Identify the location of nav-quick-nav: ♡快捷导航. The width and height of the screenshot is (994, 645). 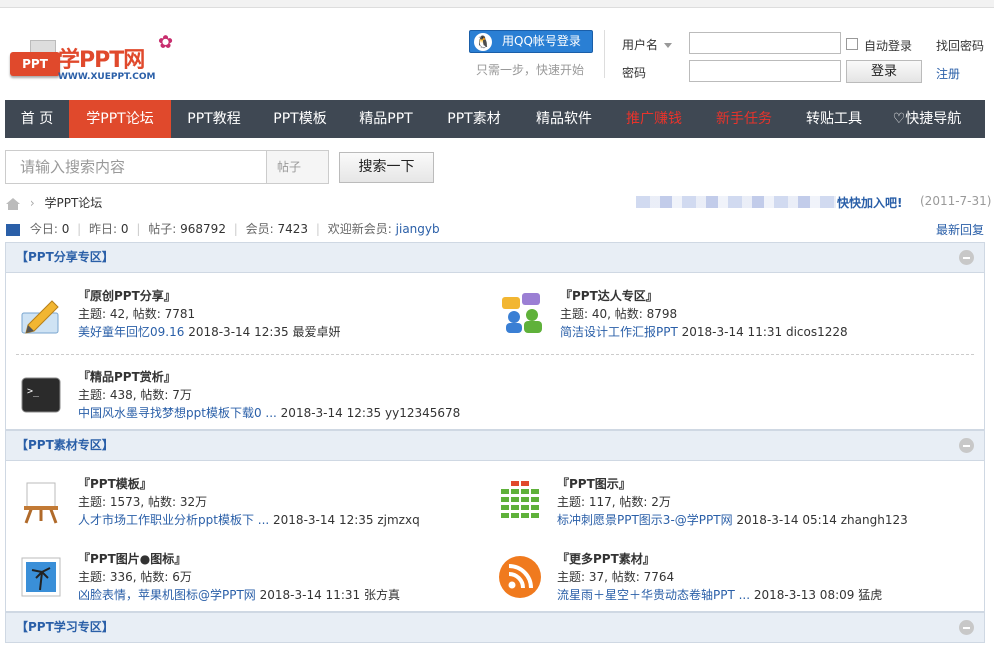
(927, 119).